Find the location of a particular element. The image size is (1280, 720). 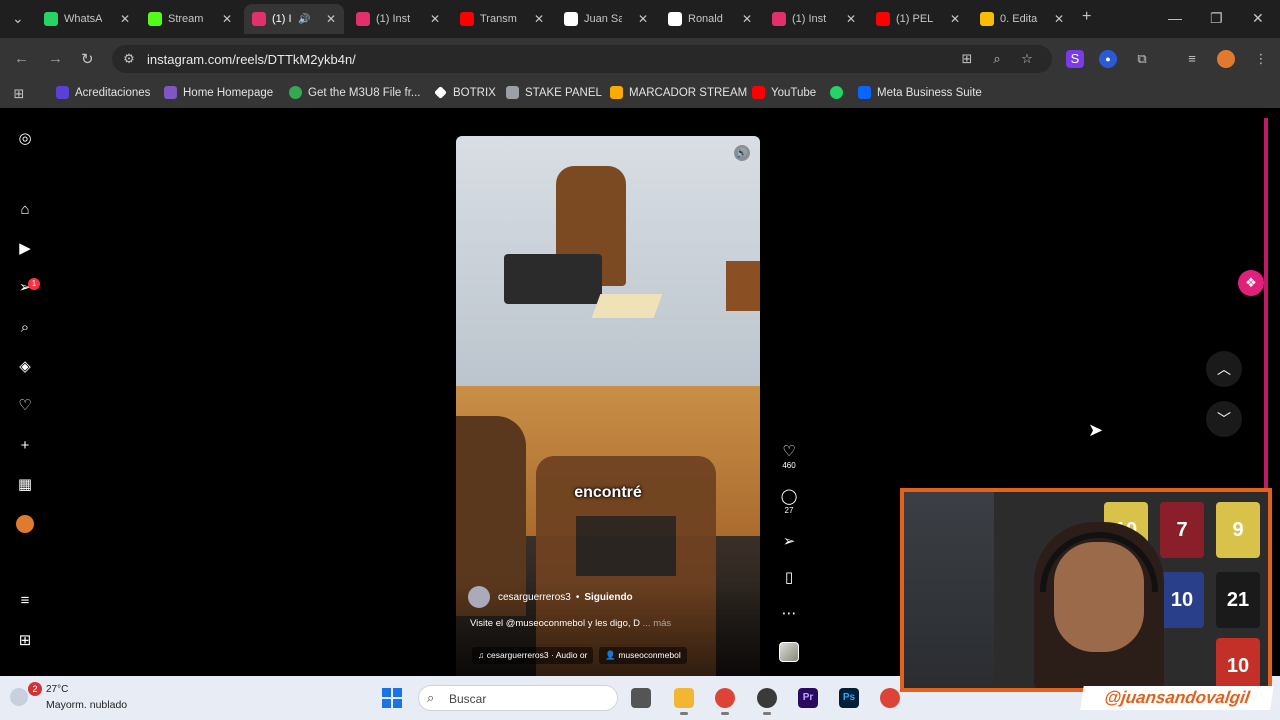

photoshop-icon: Ps is located at coordinates (849, 698).